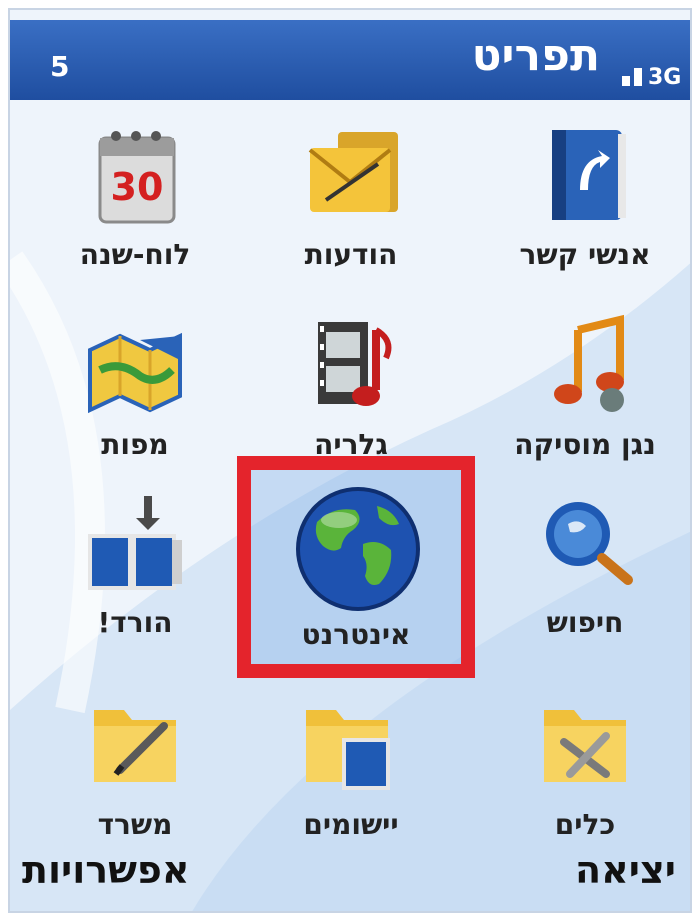 The image size is (700, 921). What do you see at coordinates (135, 746) in the screenshot?
I see `office-folder-icon` at bounding box center [135, 746].